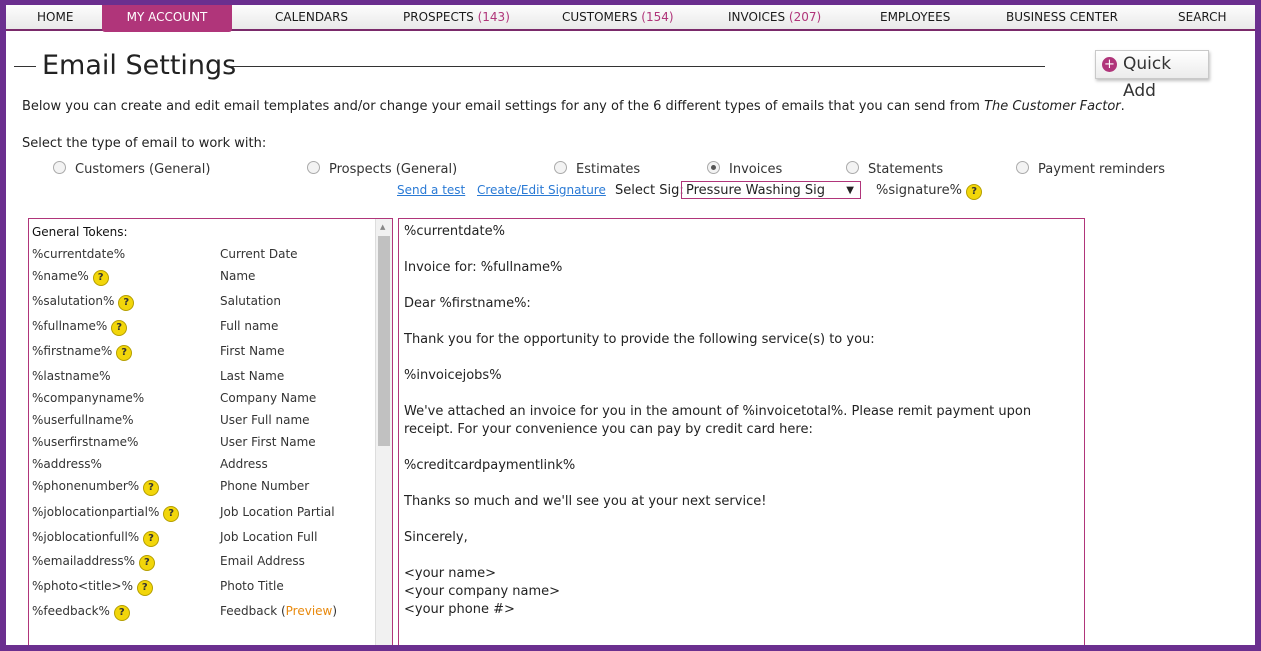 Image resolution: width=1261 pixels, height=651 pixels. What do you see at coordinates (1147, 77) in the screenshot?
I see `quick-add-label: Quick Add` at bounding box center [1147, 77].